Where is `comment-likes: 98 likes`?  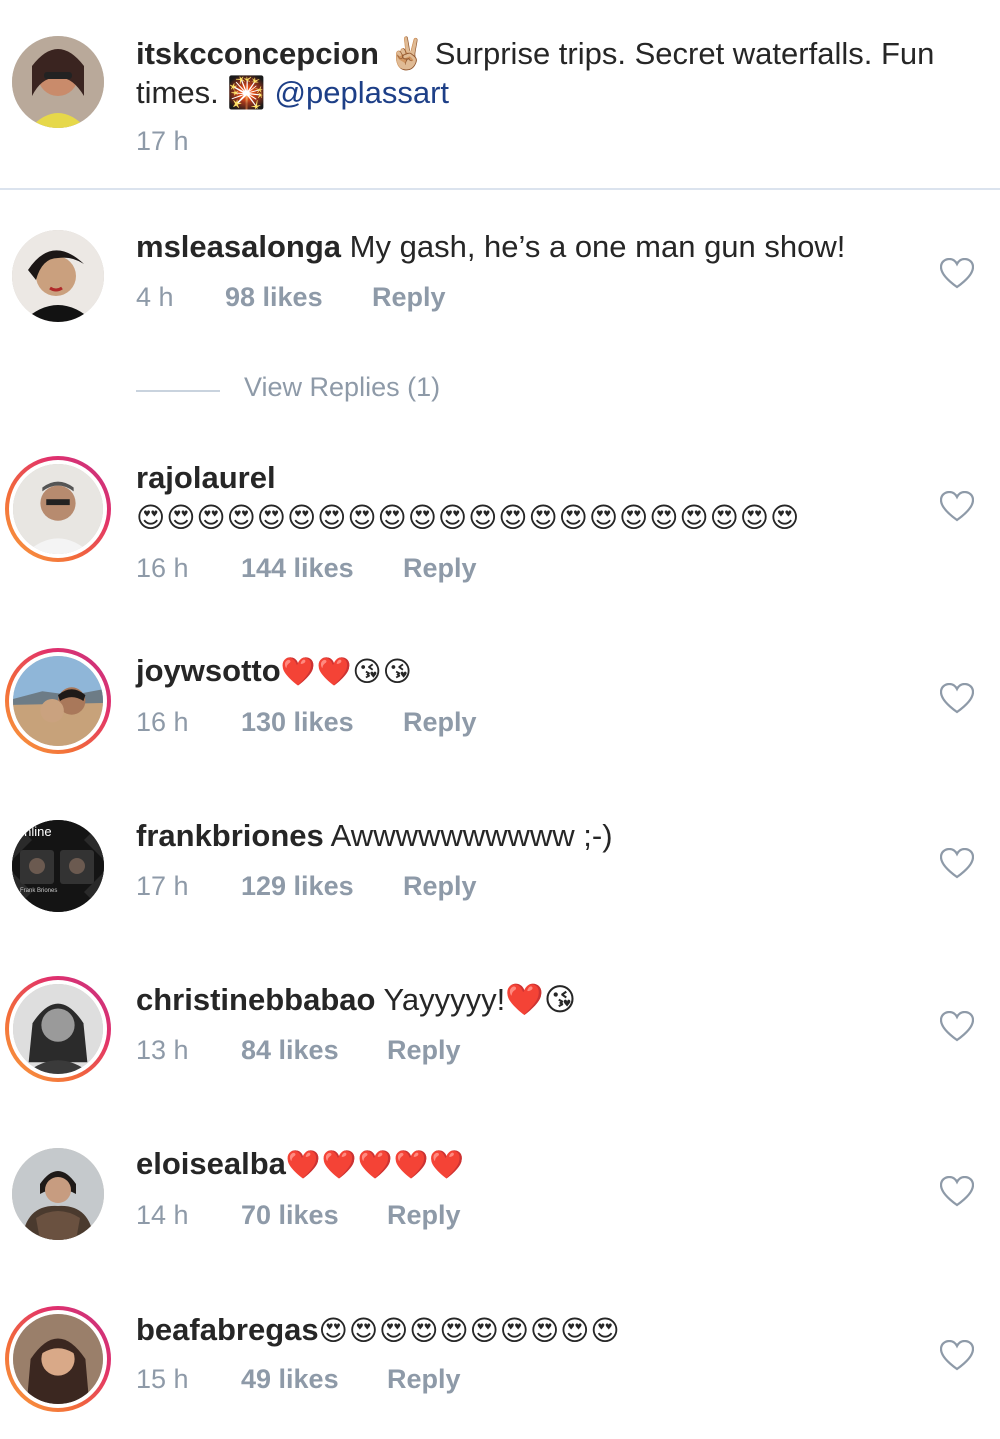
comment-likes: 98 likes is located at coordinates (298, 297).